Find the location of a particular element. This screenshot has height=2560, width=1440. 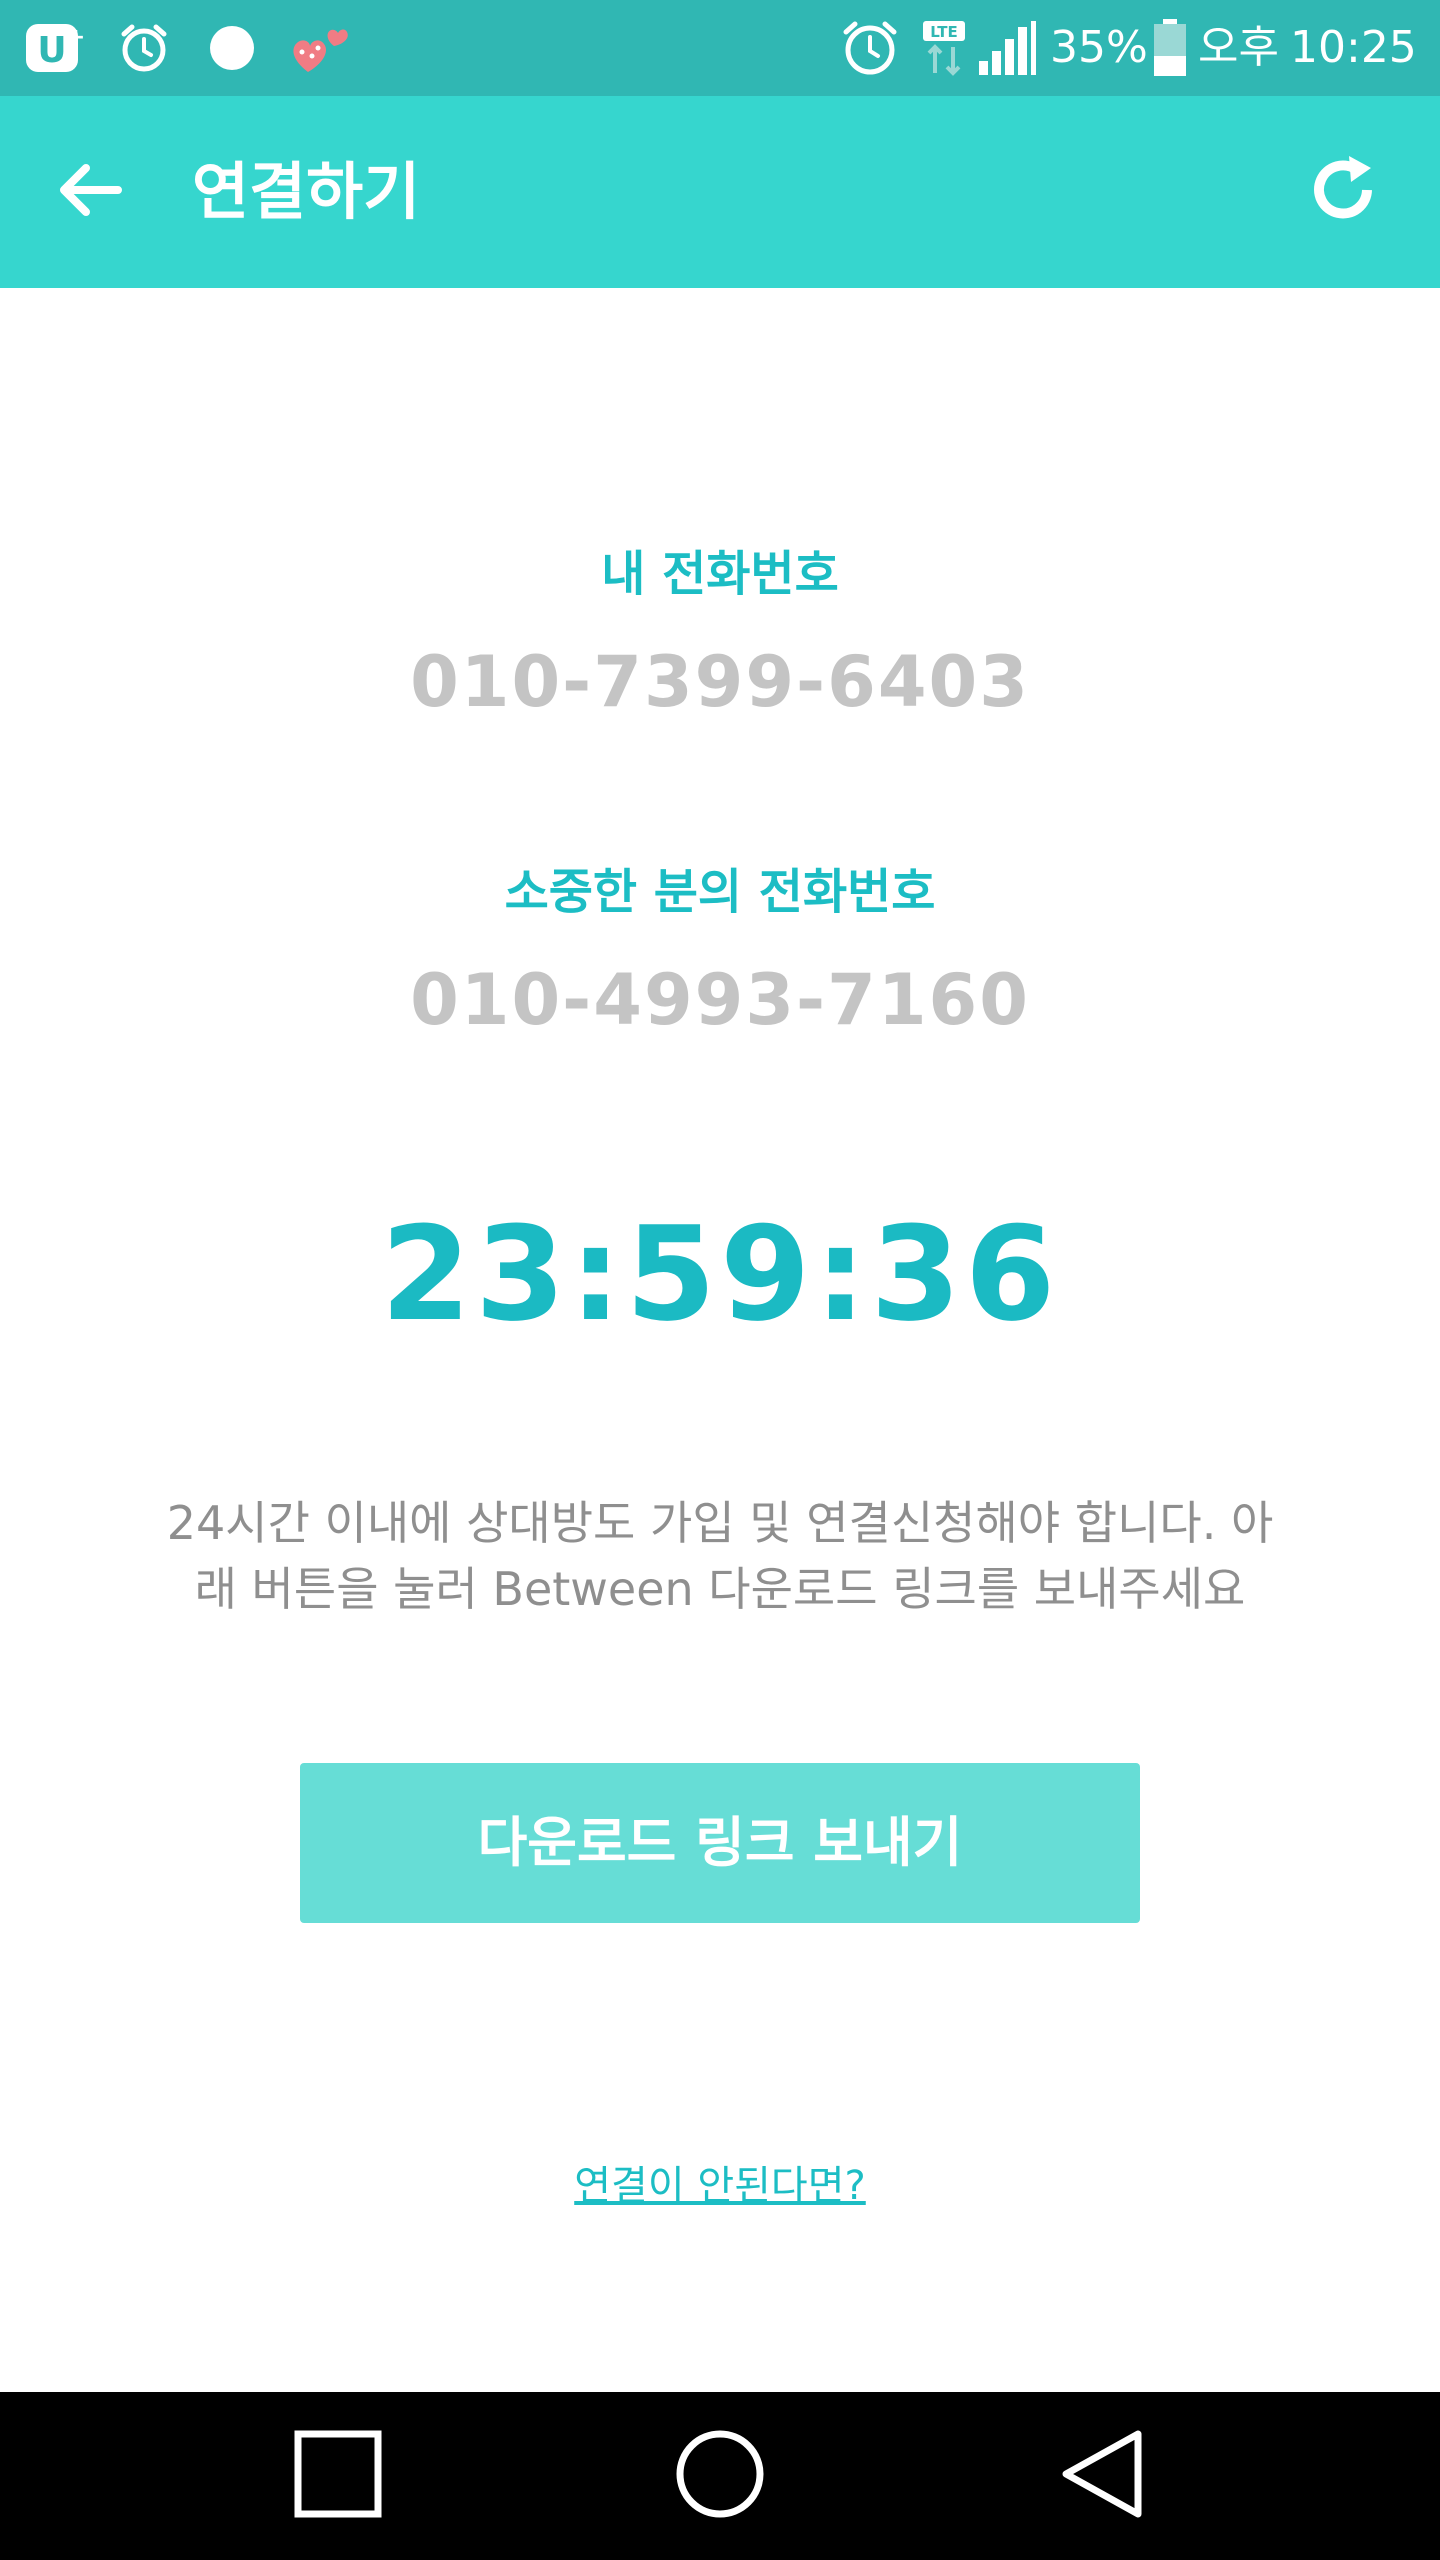

time-period: 오후 is located at coordinates (1238, 47).